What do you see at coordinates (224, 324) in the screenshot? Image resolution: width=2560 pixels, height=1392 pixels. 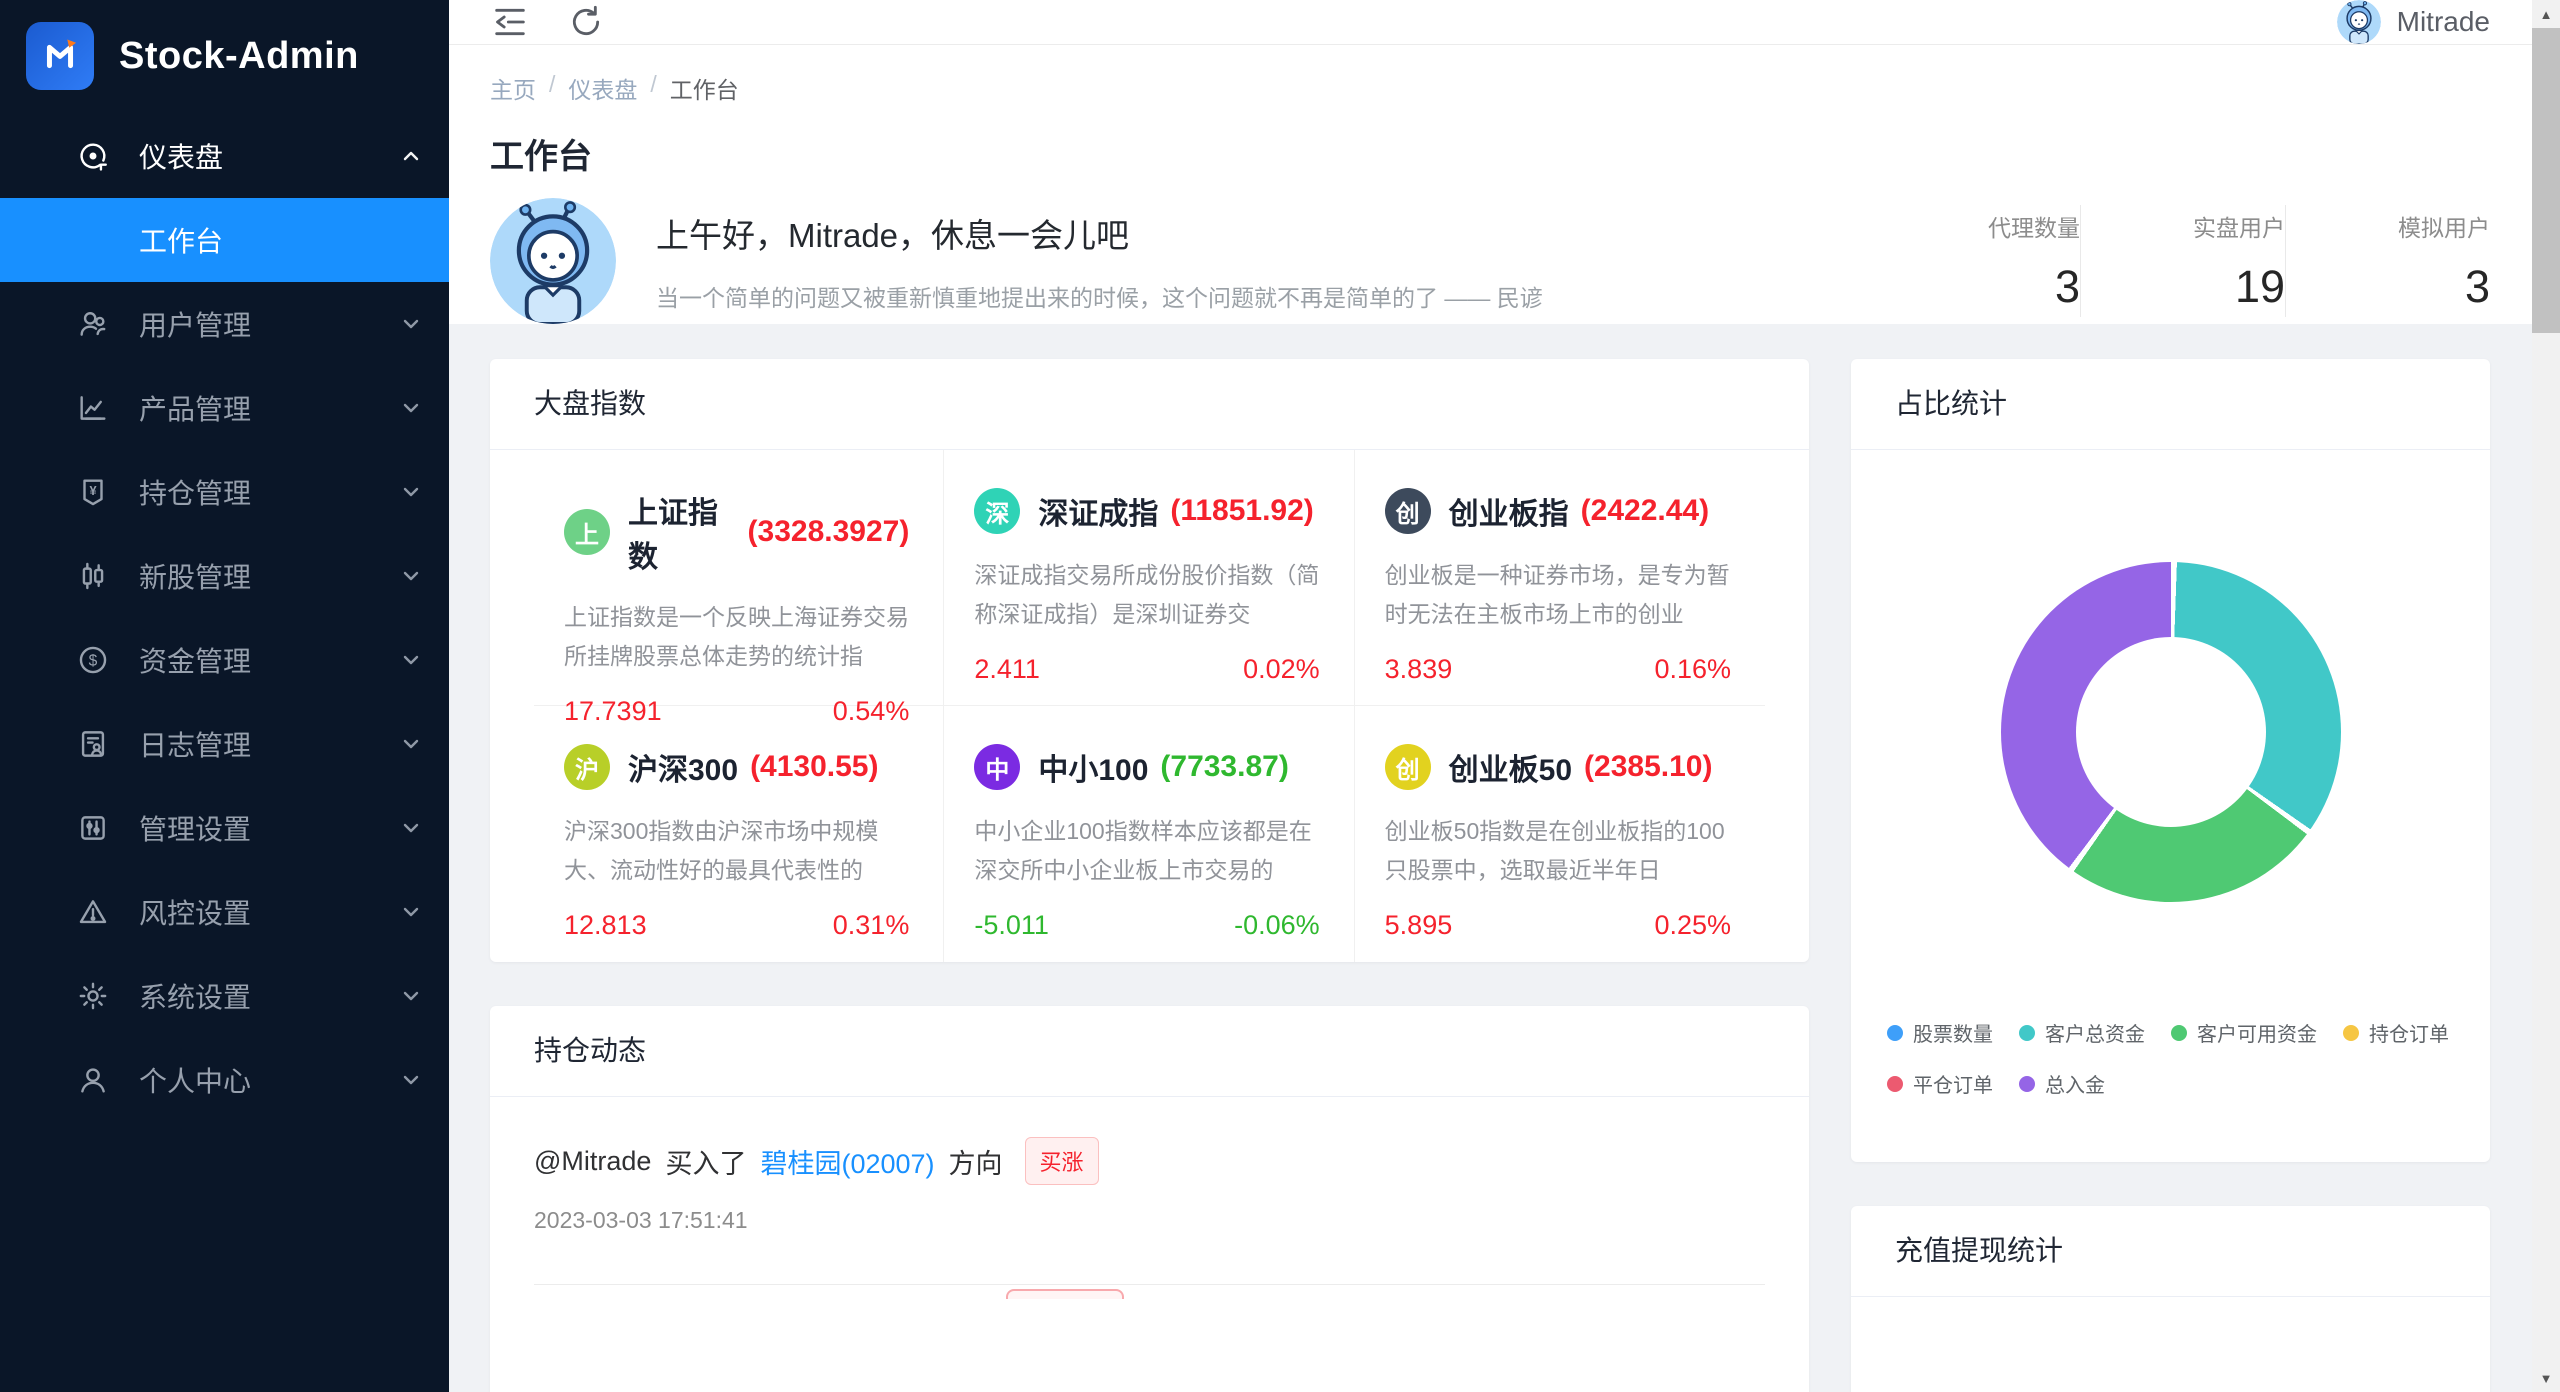 I see `sidebar-item-user-management: 用户管理` at bounding box center [224, 324].